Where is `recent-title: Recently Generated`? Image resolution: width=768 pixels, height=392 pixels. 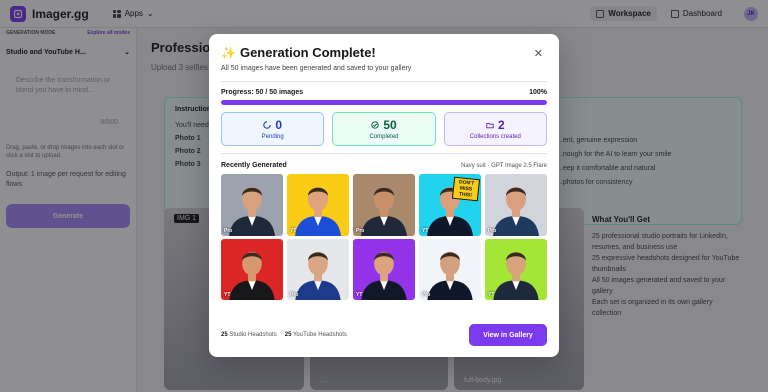
recent-title: Recently Generated is located at coordinates (254, 165).